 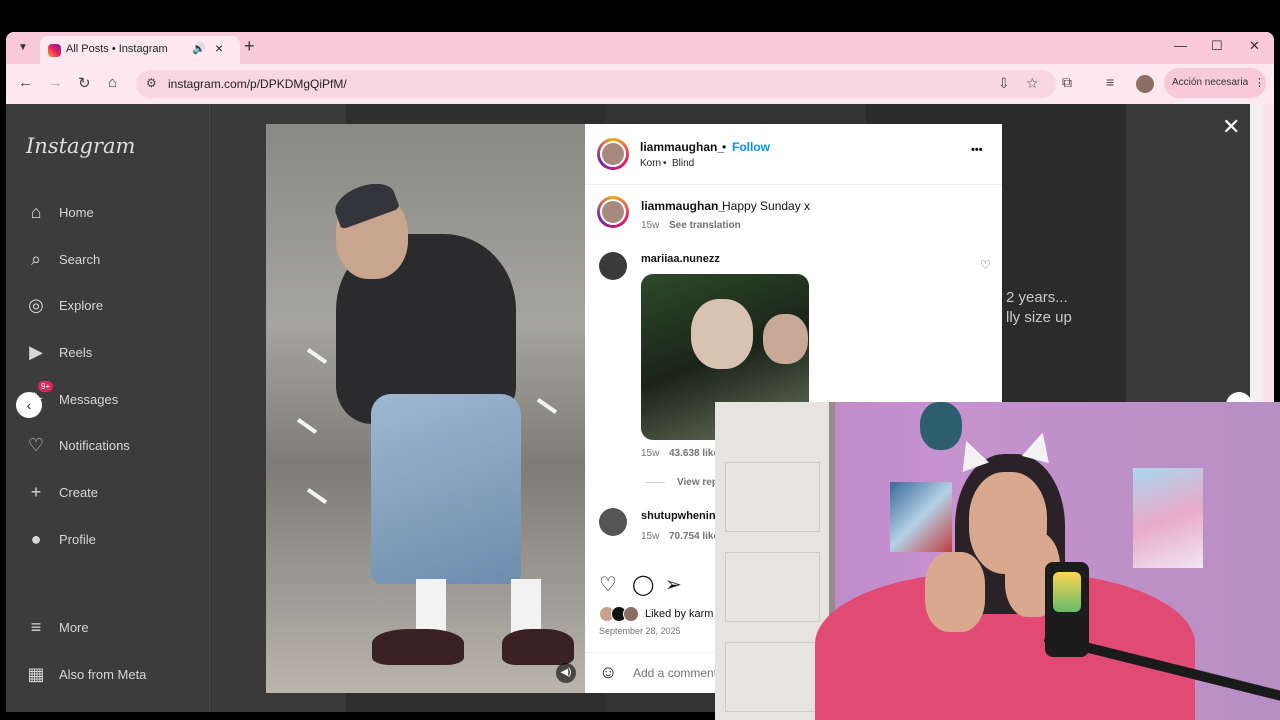 What do you see at coordinates (640, 631) in the screenshot?
I see `post-date: September 28, 2025` at bounding box center [640, 631].